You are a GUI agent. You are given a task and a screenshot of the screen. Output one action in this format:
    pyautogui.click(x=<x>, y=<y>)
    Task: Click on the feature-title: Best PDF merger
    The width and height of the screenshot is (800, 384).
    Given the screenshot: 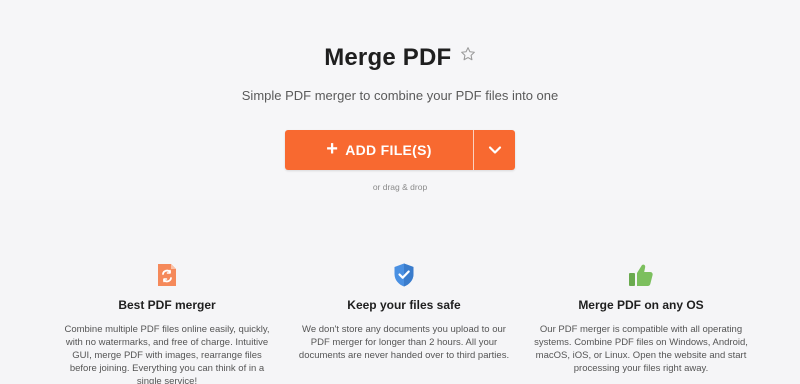 What is the action you would take?
    pyautogui.click(x=167, y=305)
    